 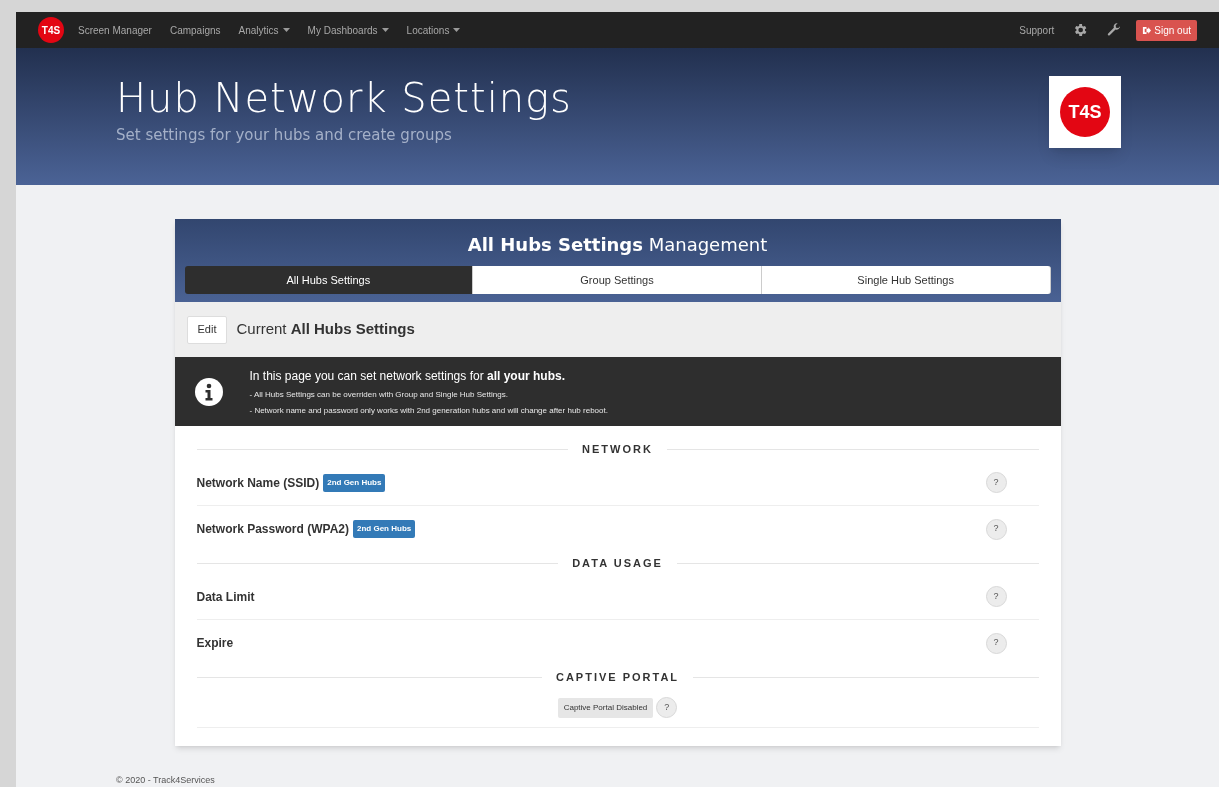 What do you see at coordinates (433, 30) in the screenshot?
I see `nav-link: Locations` at bounding box center [433, 30].